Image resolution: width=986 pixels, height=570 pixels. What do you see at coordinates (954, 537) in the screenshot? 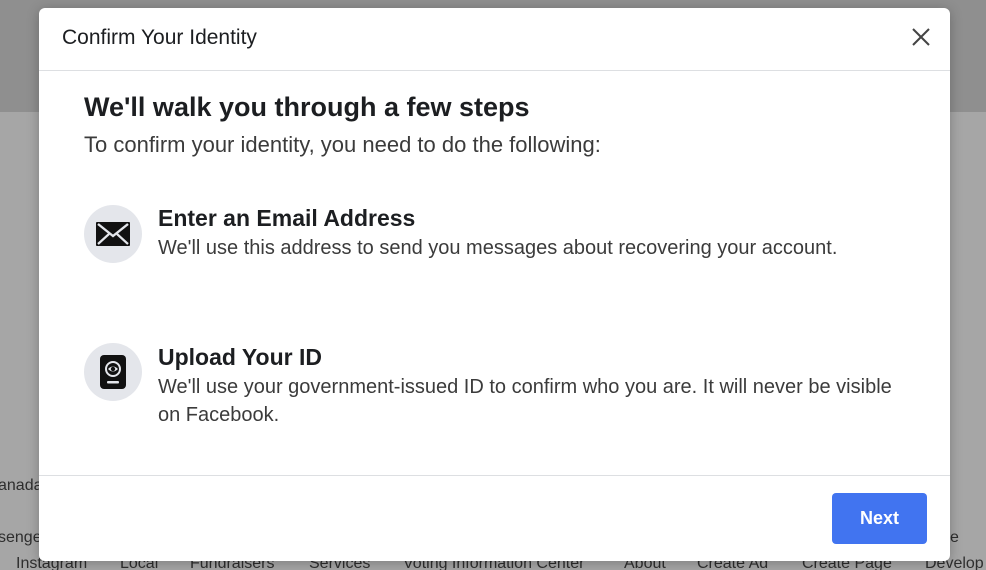
I see `footer-fragment: e` at bounding box center [954, 537].